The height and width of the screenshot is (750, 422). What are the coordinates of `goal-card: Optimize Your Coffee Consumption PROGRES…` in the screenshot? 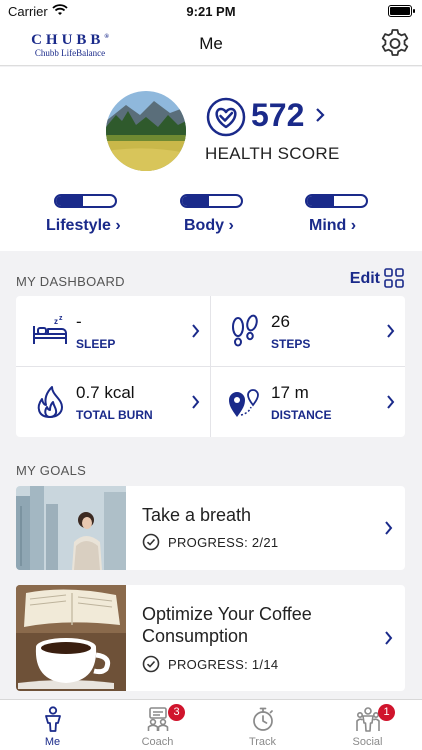 It's located at (210, 638).